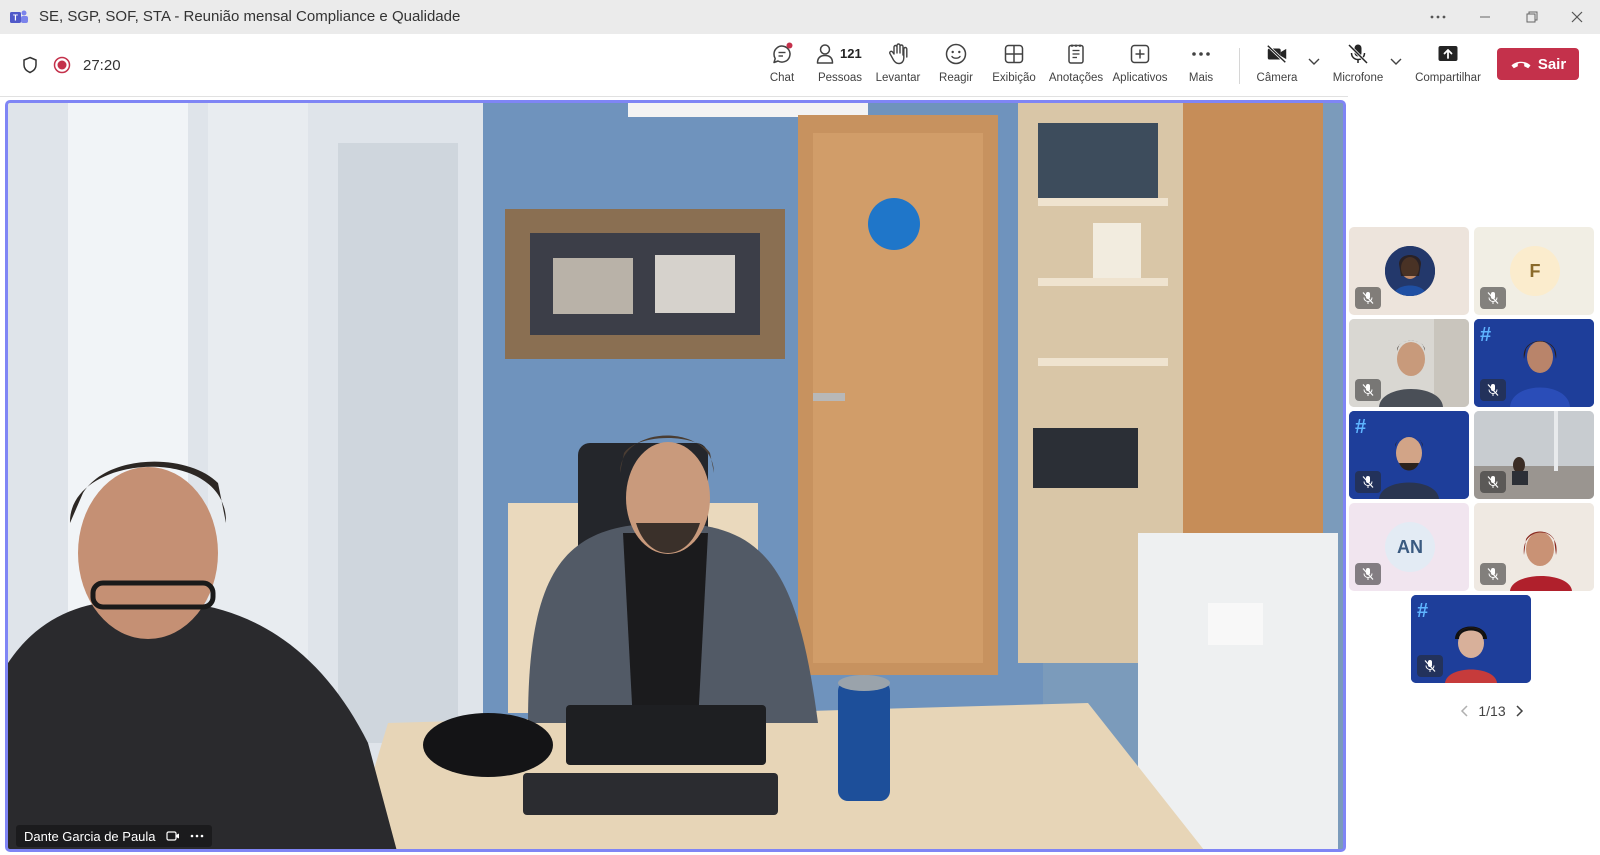  Describe the element at coordinates (851, 53) in the screenshot. I see `people-count: 121` at that location.